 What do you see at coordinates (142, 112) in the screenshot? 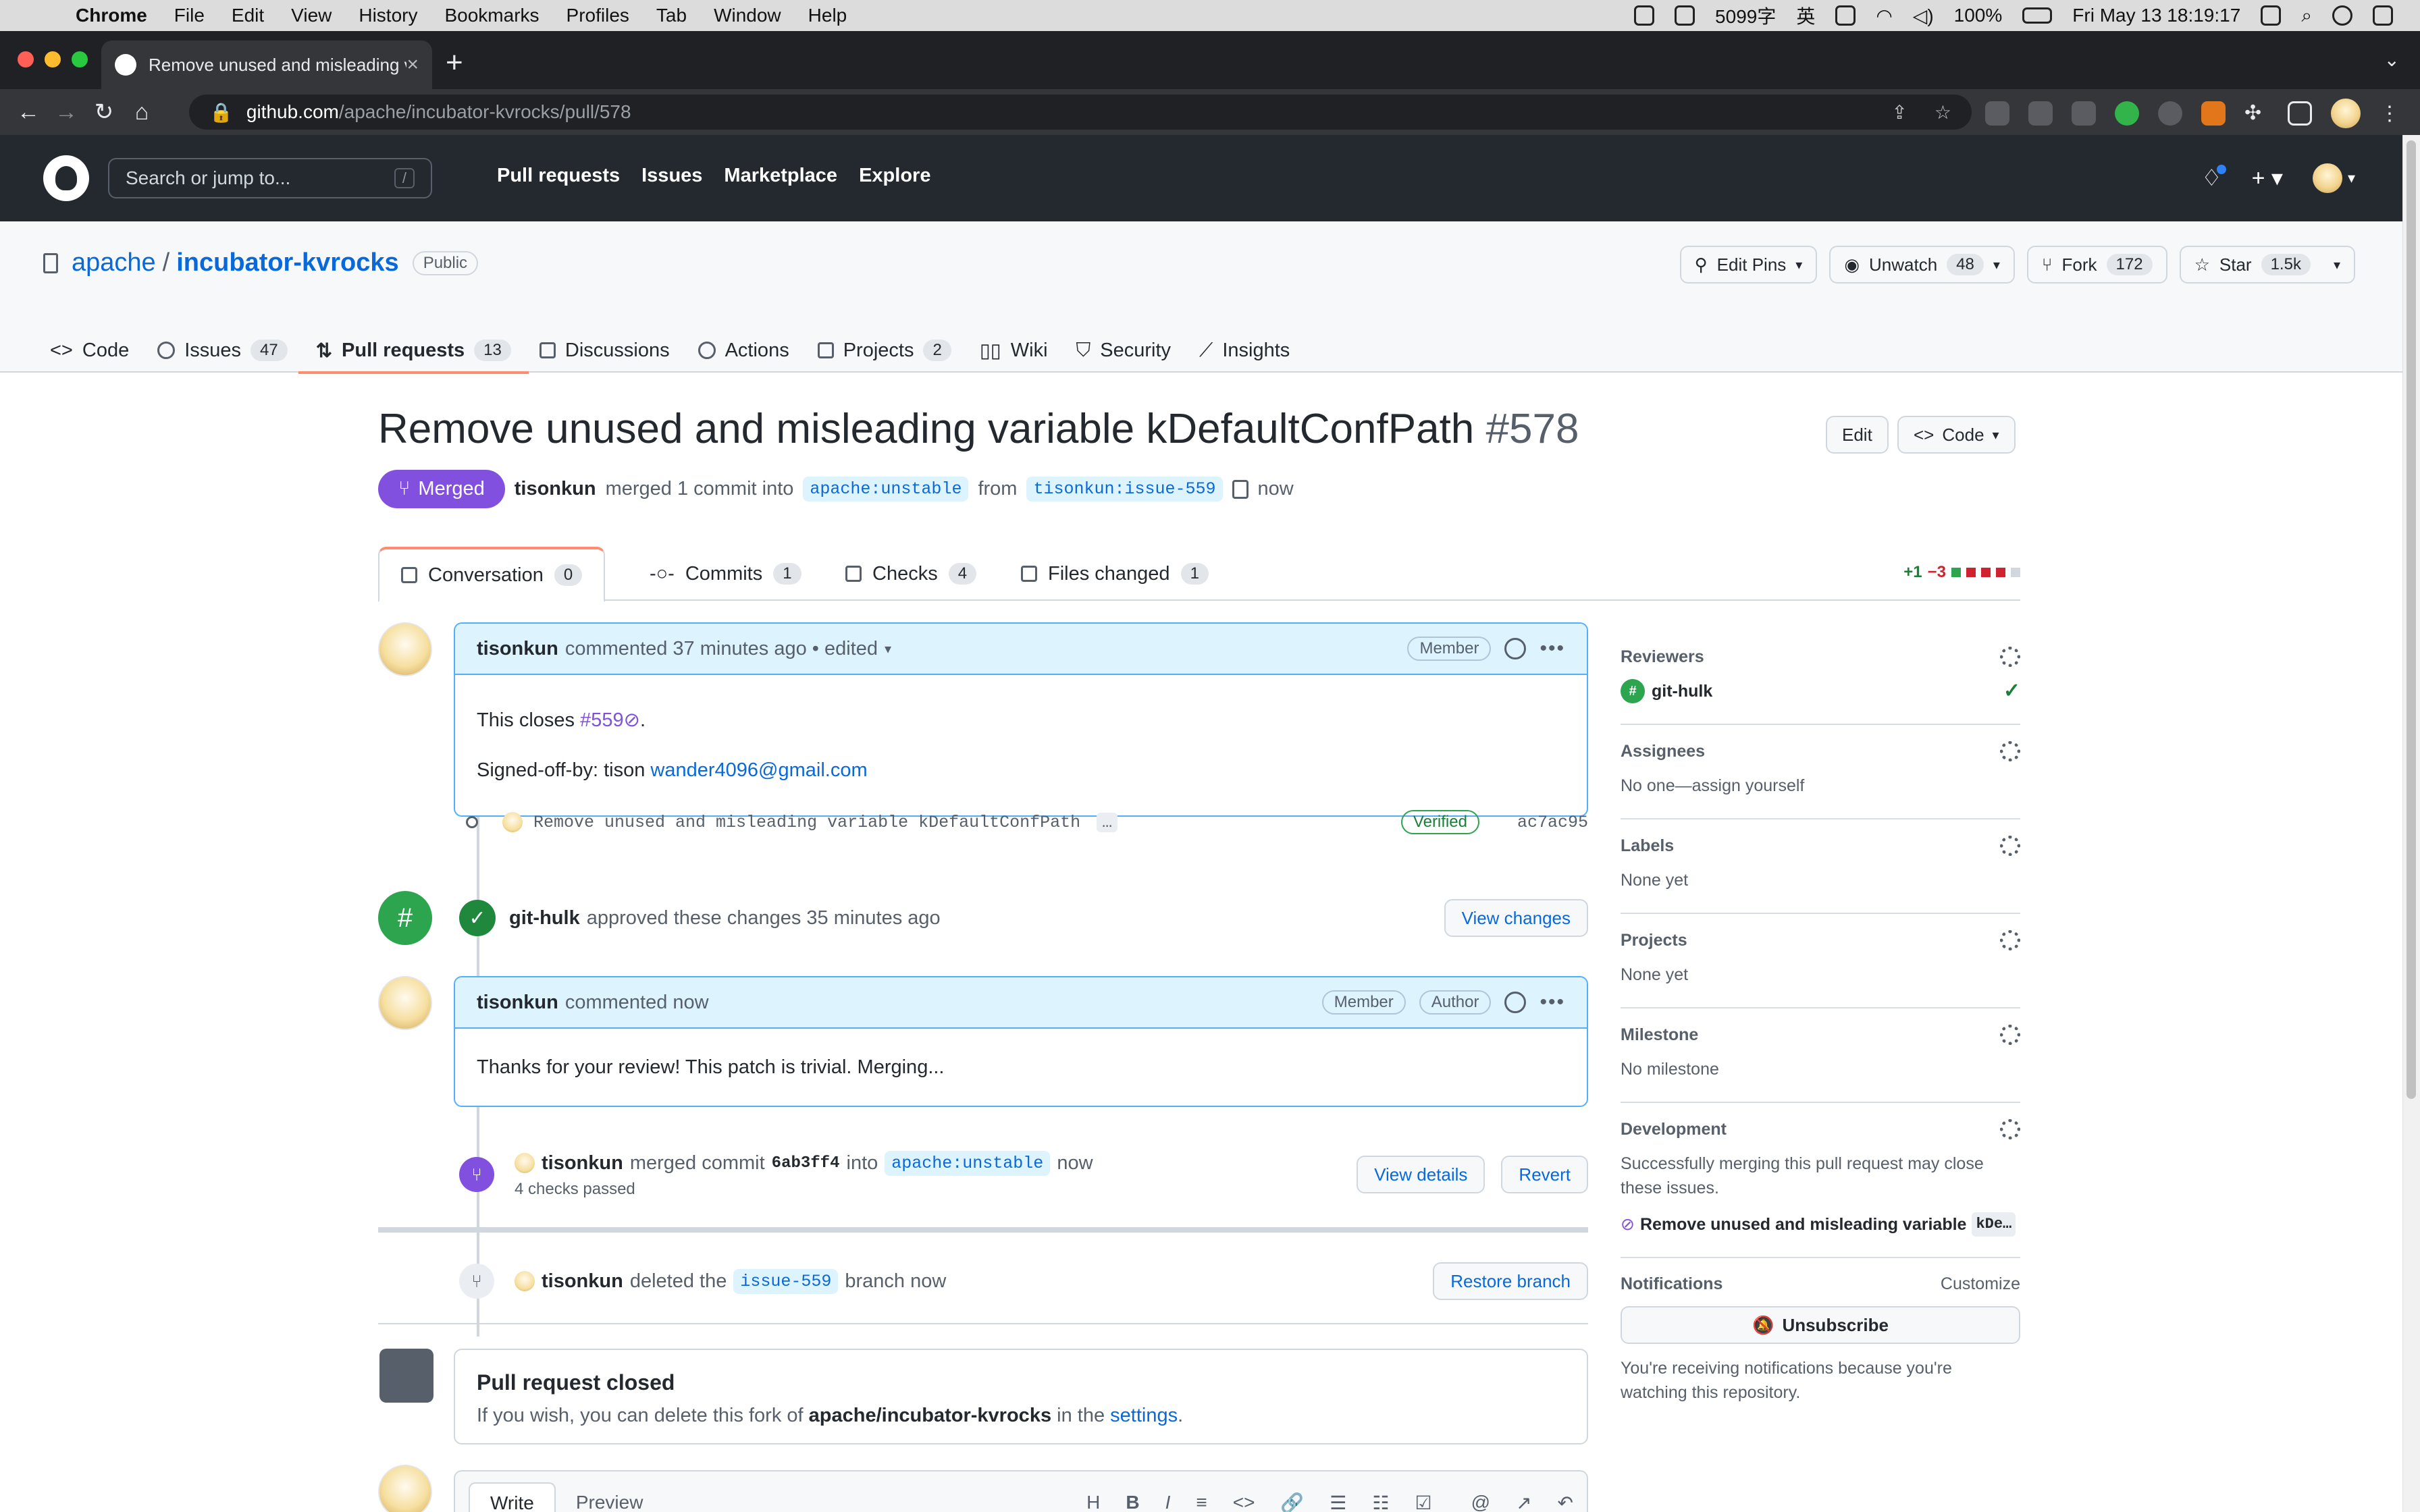
I see `home-icon: ⌂` at bounding box center [142, 112].